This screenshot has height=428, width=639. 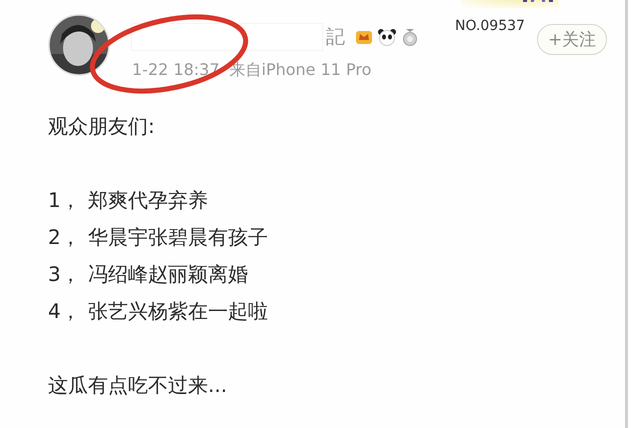 I want to click on follow-button: +关注, so click(x=572, y=39).